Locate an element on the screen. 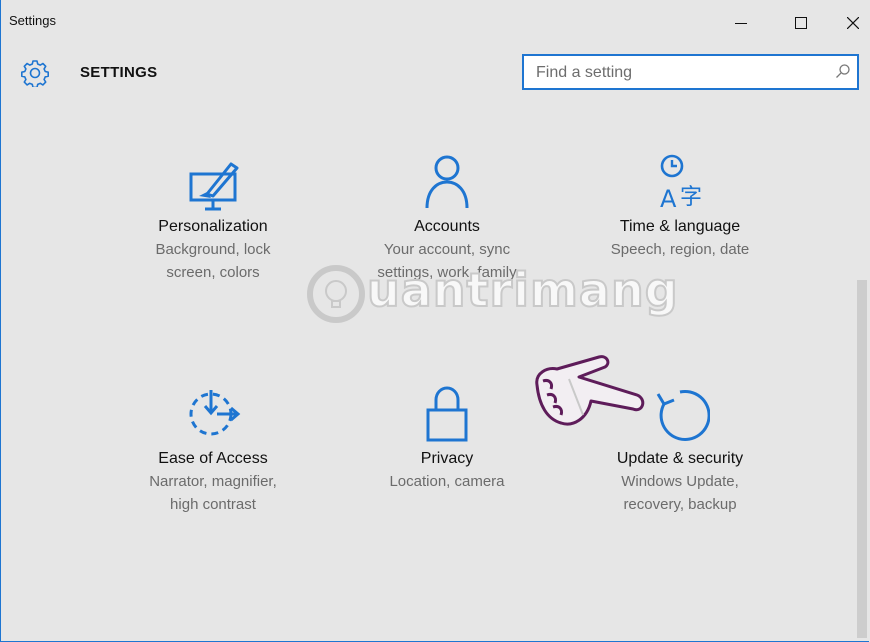 The height and width of the screenshot is (642, 870). gear-icon is located at coordinates (35, 73).